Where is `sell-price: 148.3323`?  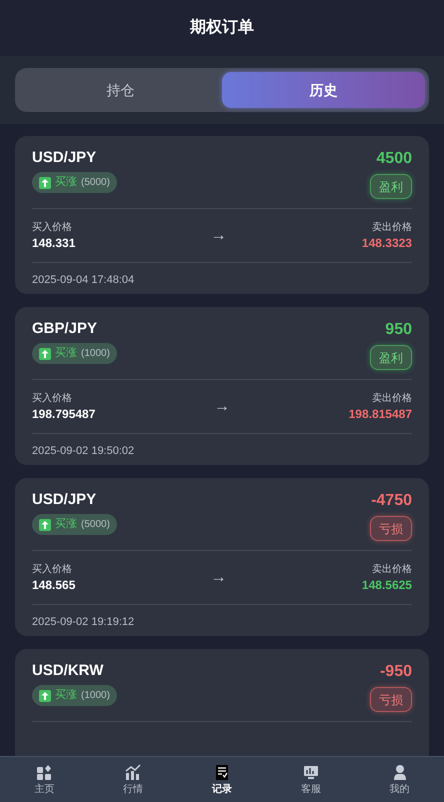
sell-price: 148.3323 is located at coordinates (387, 243).